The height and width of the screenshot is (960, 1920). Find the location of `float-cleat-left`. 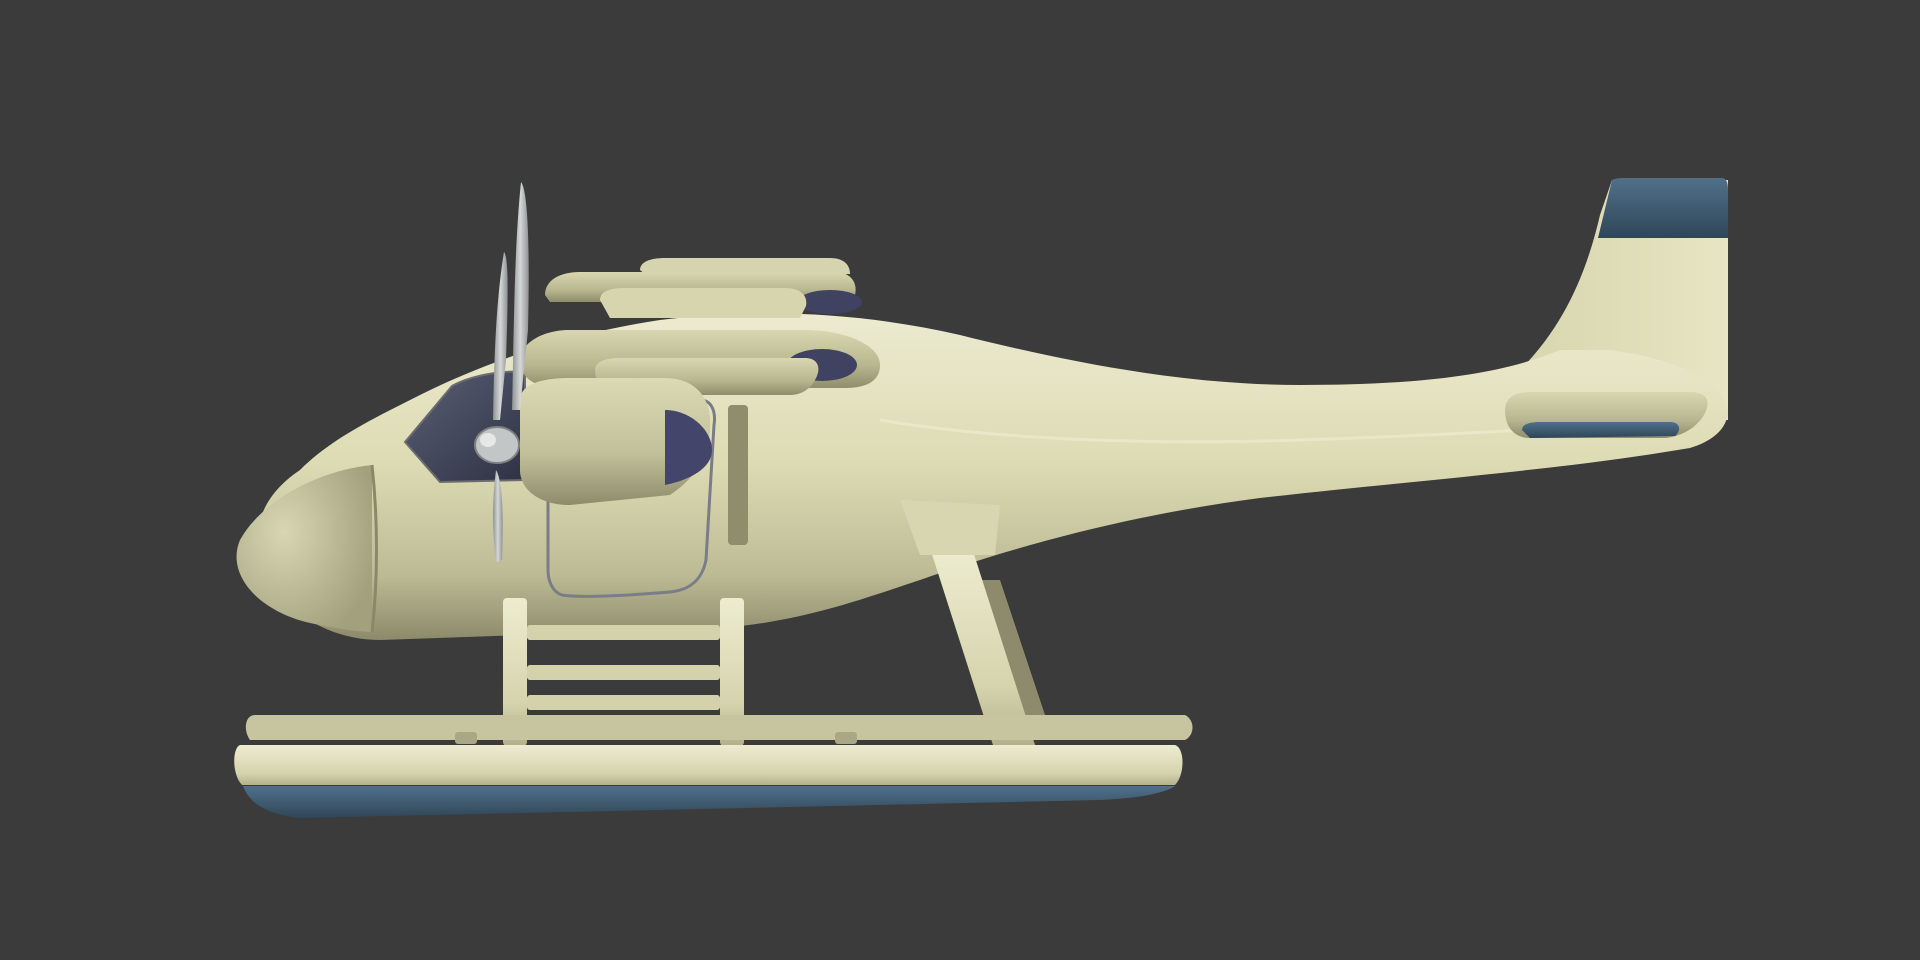

float-cleat-left is located at coordinates (466, 738).